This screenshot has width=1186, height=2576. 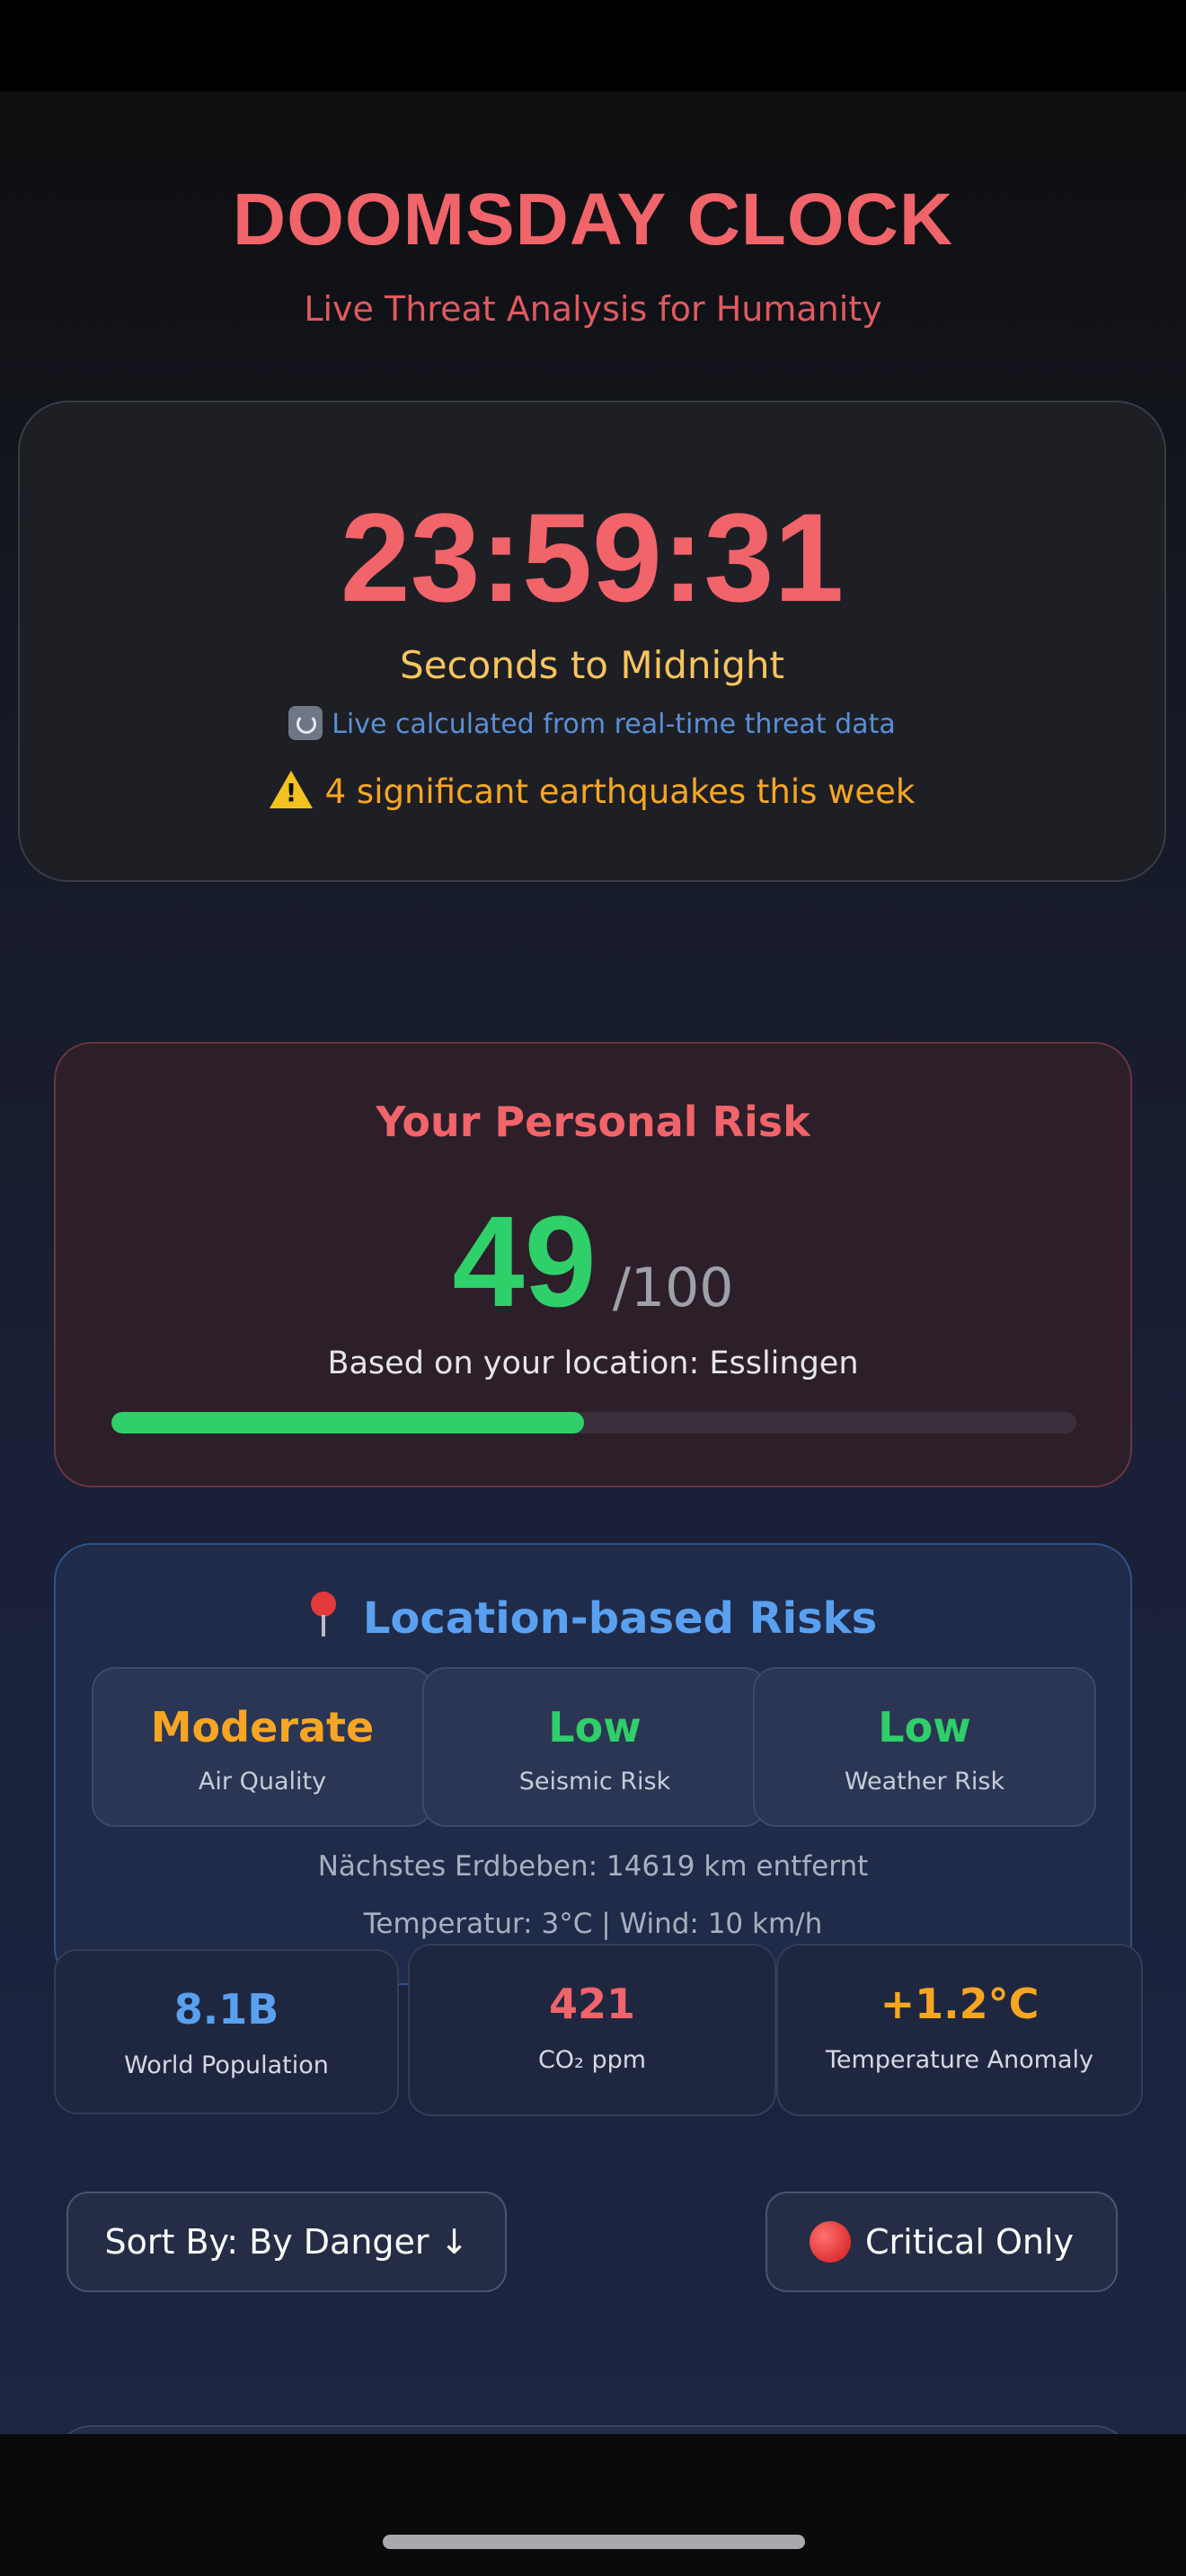 I want to click on location-risks-title-text: Location-based Risks, so click(x=620, y=1618).